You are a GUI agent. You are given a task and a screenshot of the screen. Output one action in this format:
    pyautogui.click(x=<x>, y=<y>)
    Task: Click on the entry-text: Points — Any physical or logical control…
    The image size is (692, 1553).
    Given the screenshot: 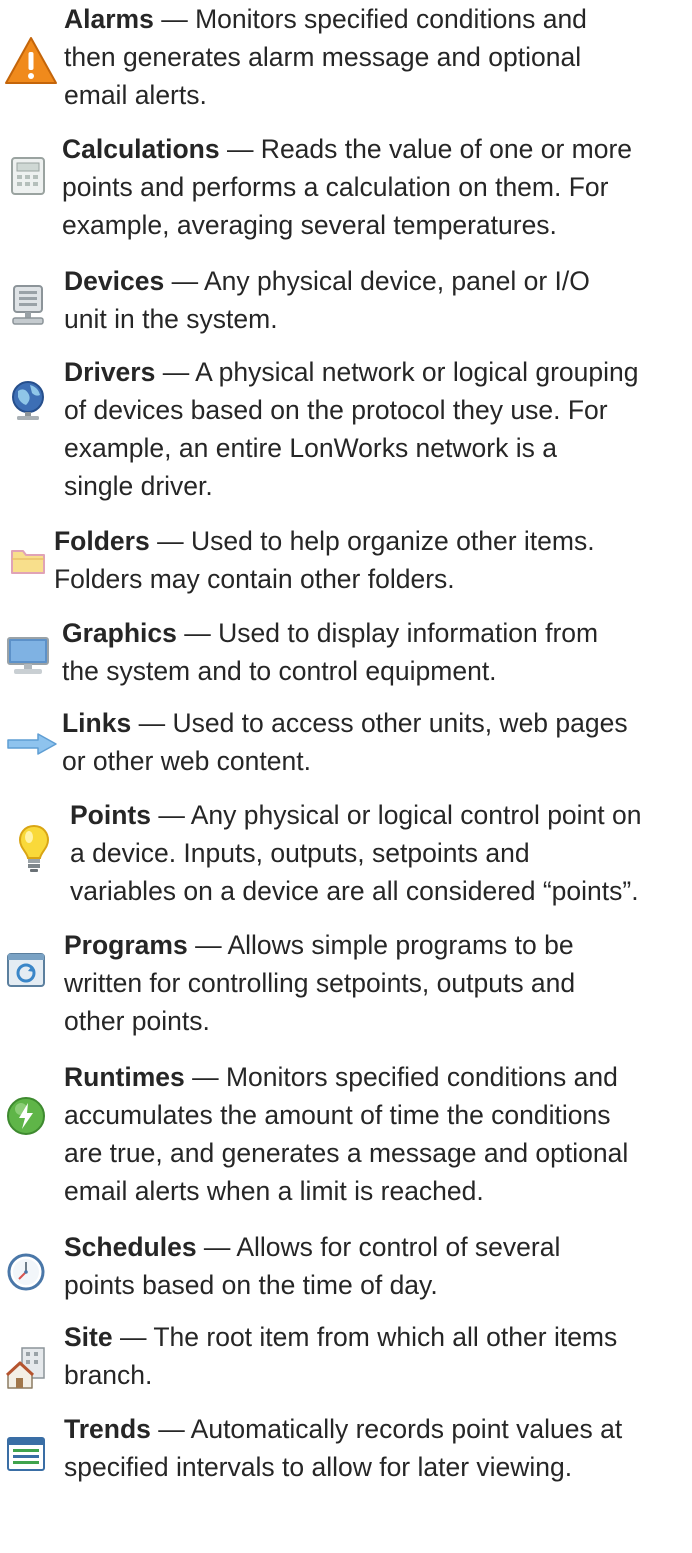 What is the action you would take?
    pyautogui.click(x=356, y=853)
    